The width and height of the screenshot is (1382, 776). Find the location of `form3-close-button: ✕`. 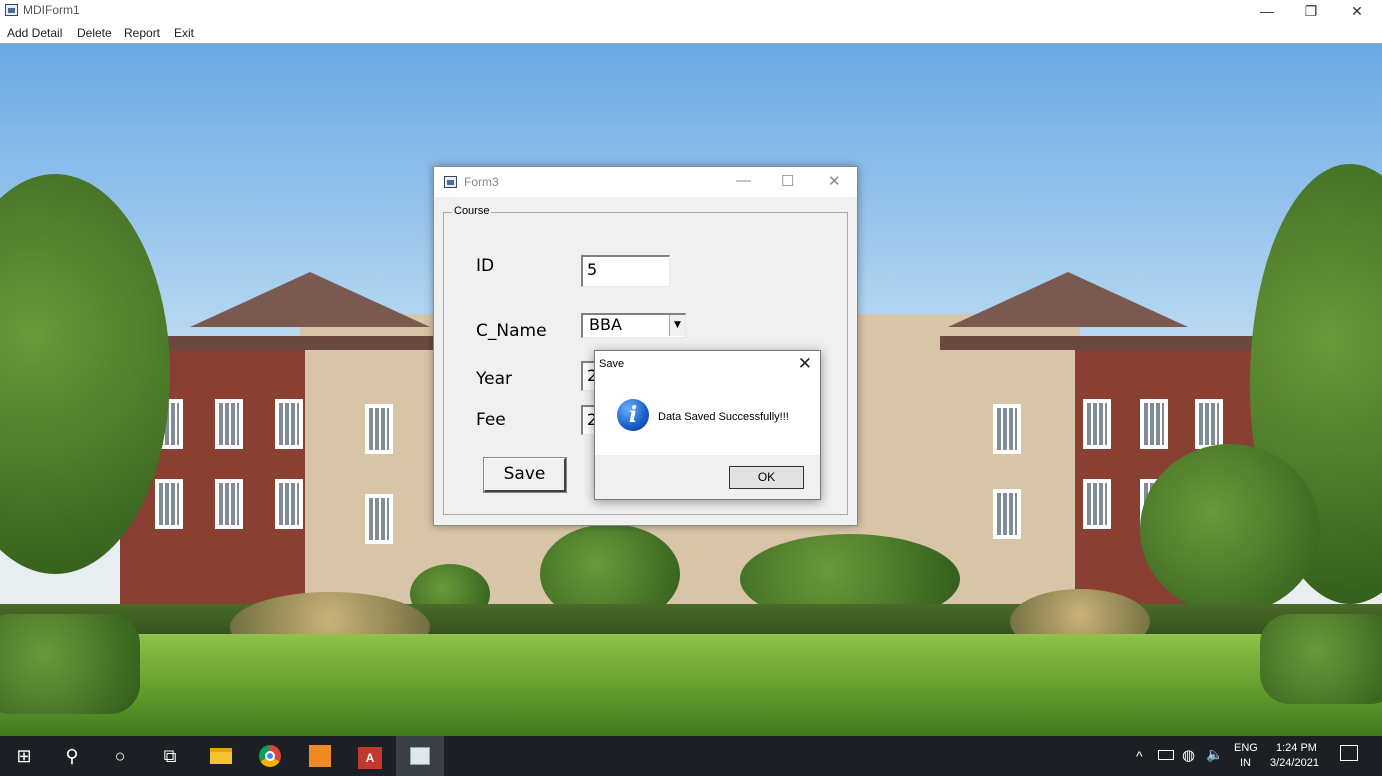

form3-close-button: ✕ is located at coordinates (834, 181).